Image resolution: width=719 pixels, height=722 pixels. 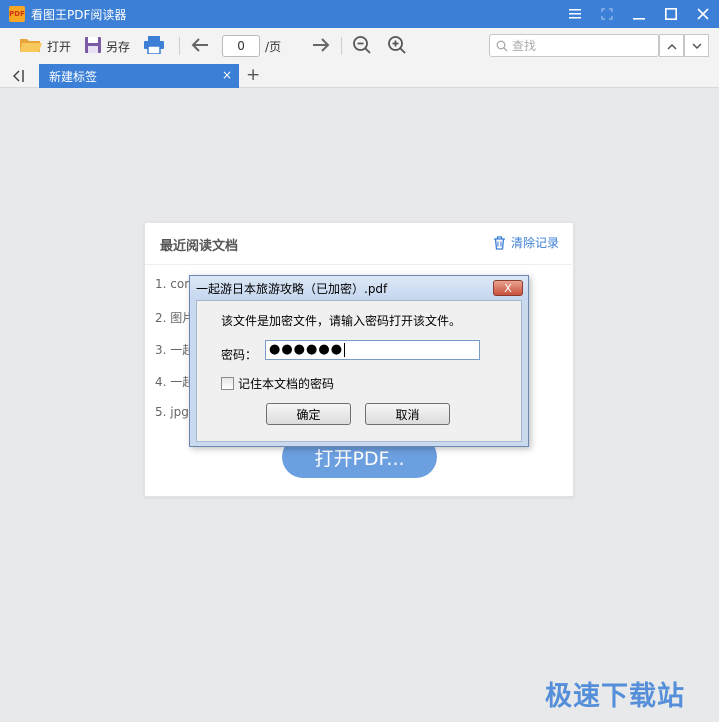 What do you see at coordinates (93, 46) in the screenshot?
I see `save-icon` at bounding box center [93, 46].